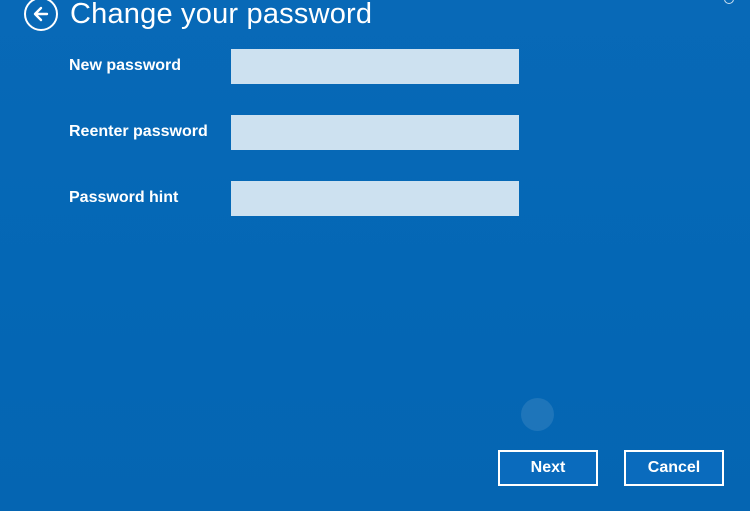 Image resolution: width=750 pixels, height=511 pixels. I want to click on new-password-label: New password, so click(125, 65).